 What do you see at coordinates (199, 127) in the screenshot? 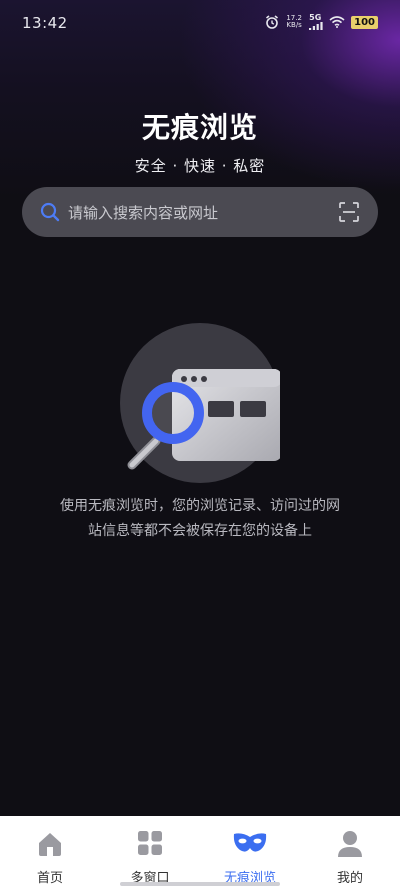
I see `page-title: 无痕浏览` at bounding box center [199, 127].